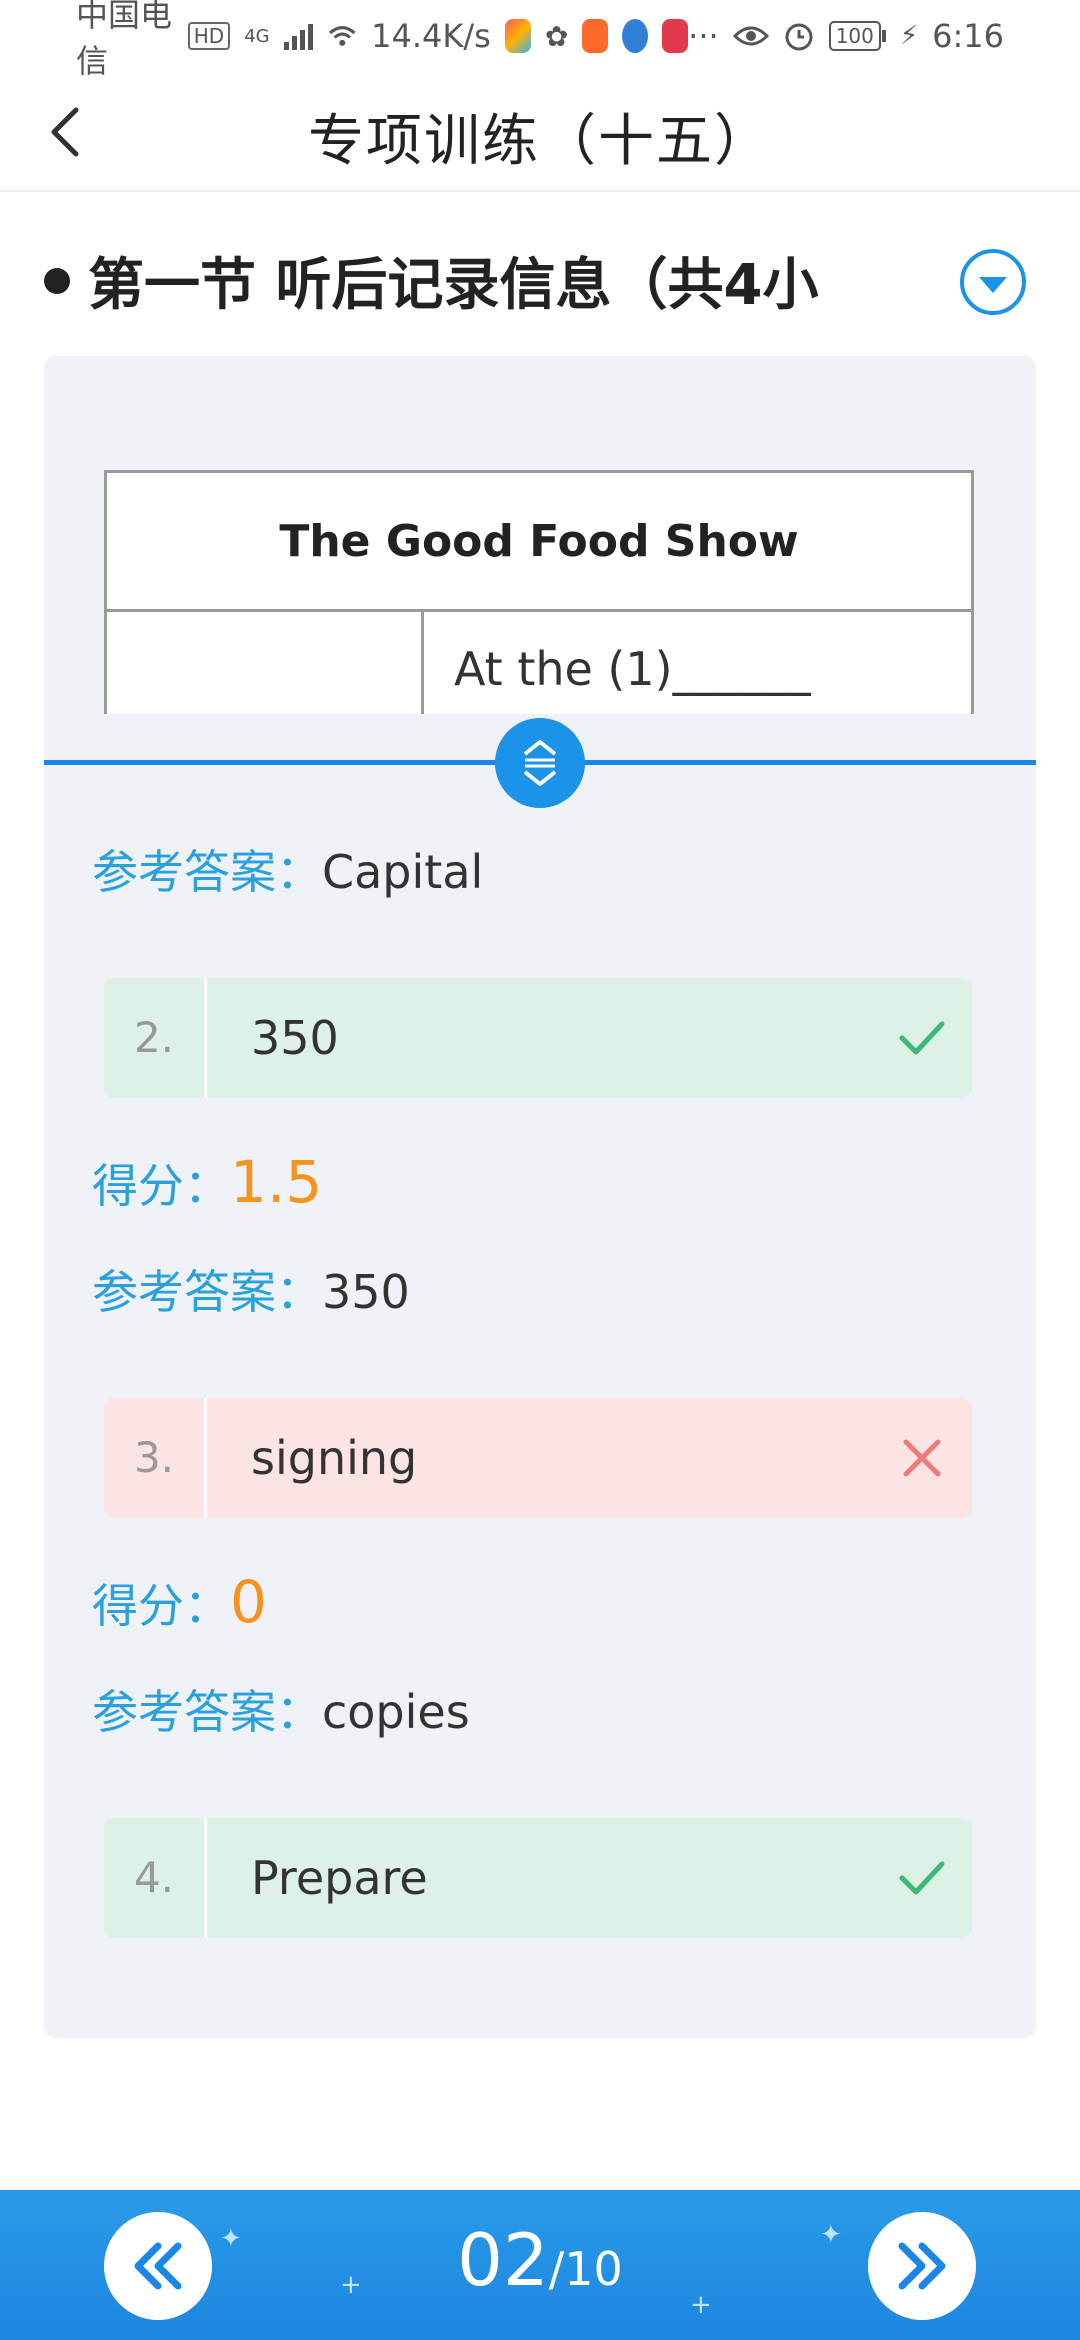 Image resolution: width=1080 pixels, height=2340 pixels. I want to click on answer-number: 2., so click(155, 1038).